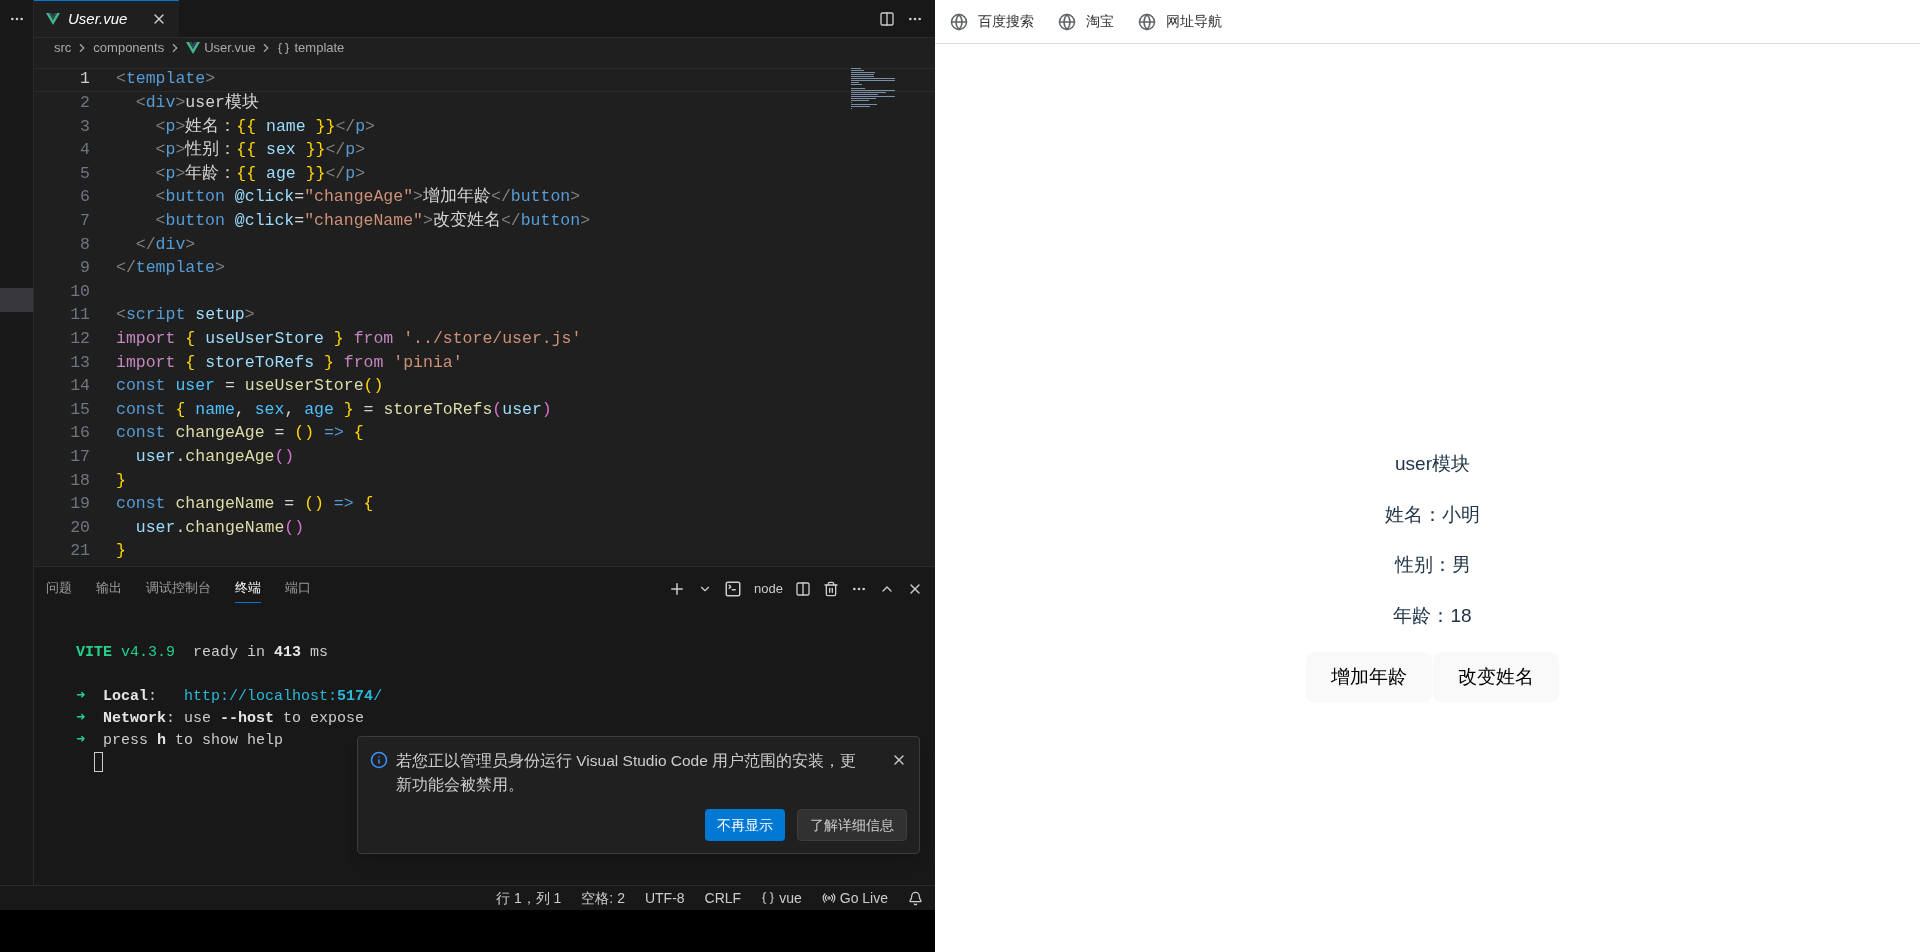  Describe the element at coordinates (831, 588) in the screenshot. I see `trash-icon` at that location.